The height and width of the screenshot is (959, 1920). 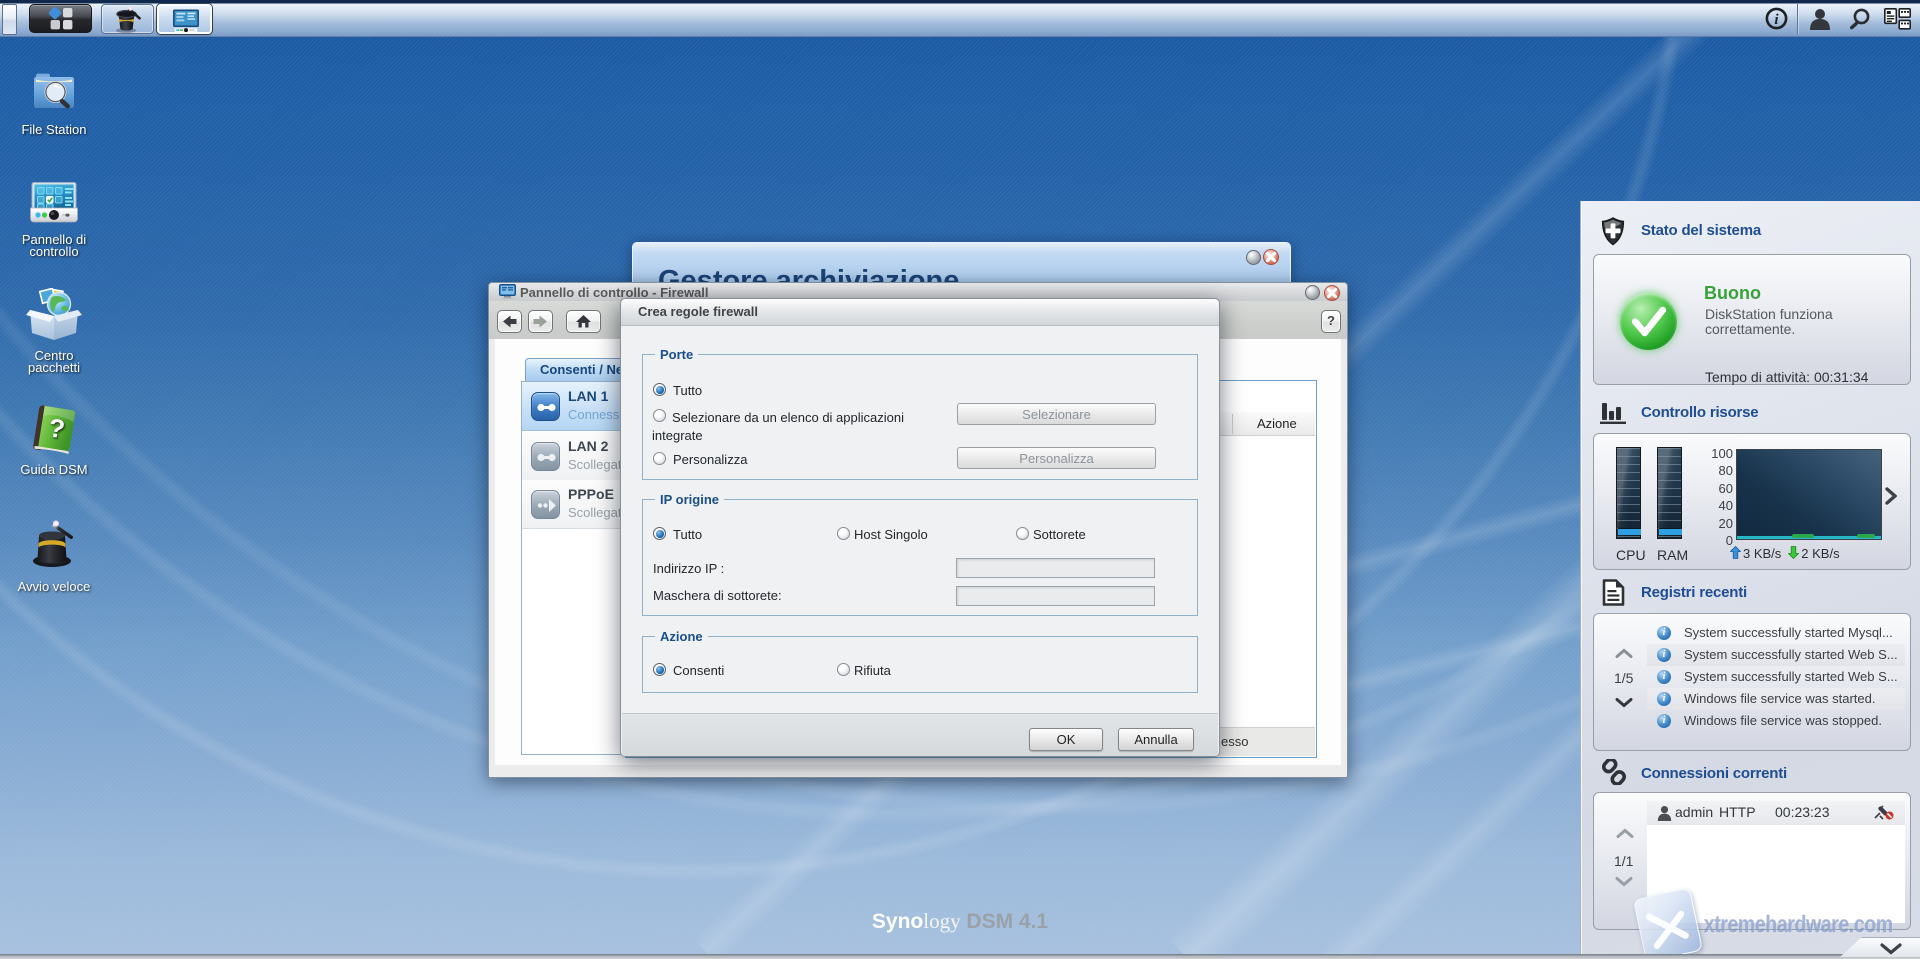 I want to click on svg-text: i, so click(x=1776, y=20).